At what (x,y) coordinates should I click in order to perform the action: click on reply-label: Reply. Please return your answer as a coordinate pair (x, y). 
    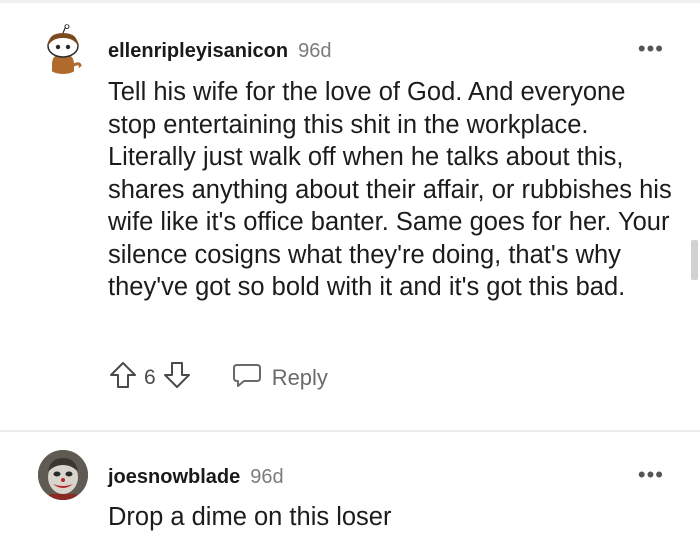
    Looking at the image, I should click on (299, 377).